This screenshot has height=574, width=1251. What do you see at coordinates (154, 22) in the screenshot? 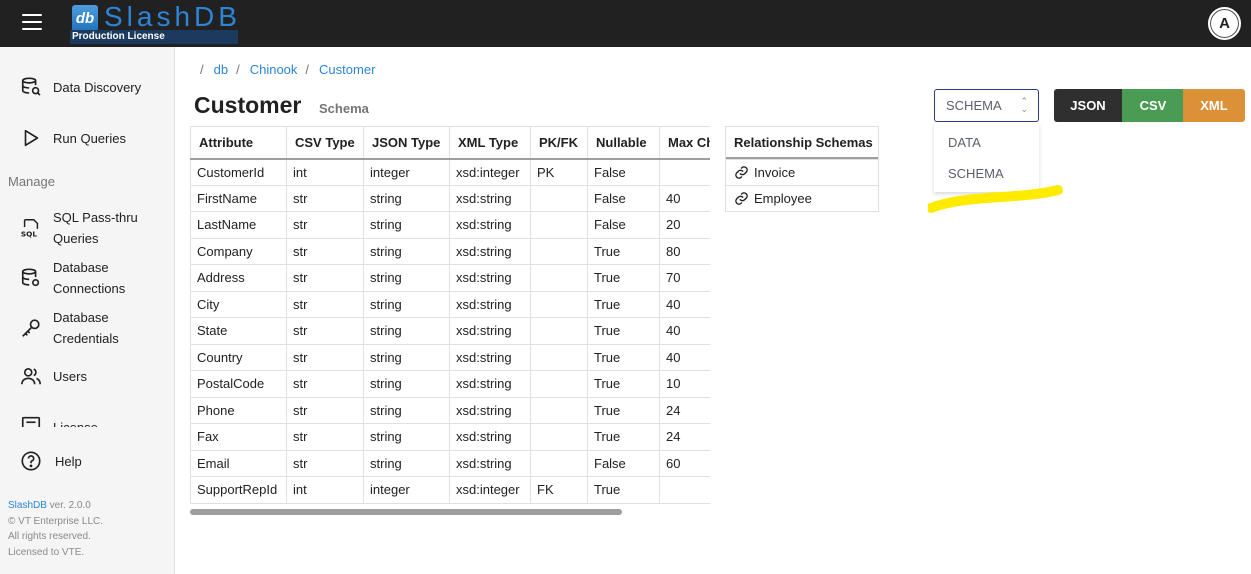
I see `slashdb-logo: db SlashDB Production License` at bounding box center [154, 22].